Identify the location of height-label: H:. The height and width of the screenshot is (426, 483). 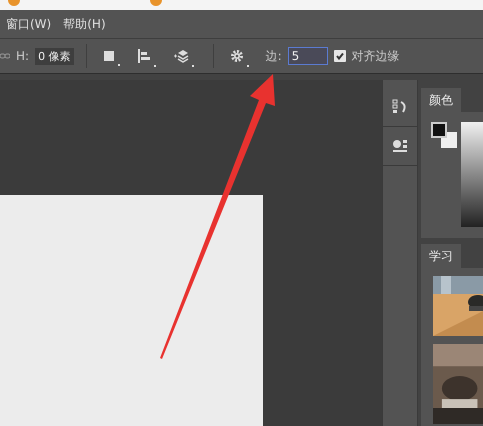
(23, 56).